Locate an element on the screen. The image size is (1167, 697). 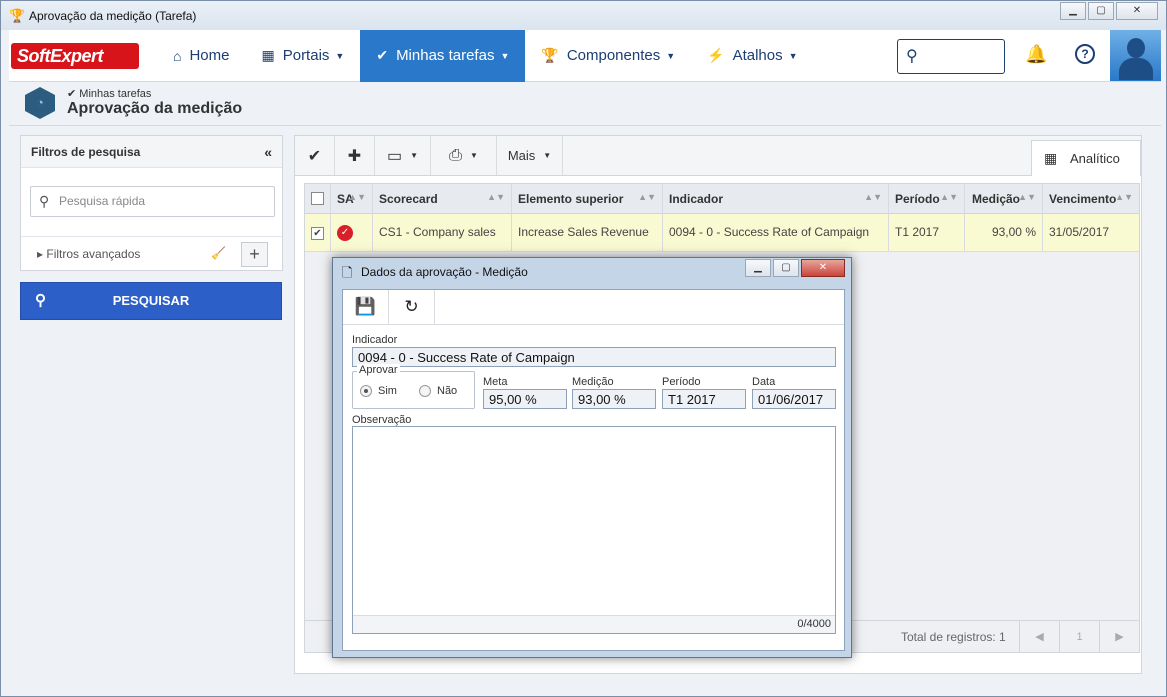
components-icon: ✚ is located at coordinates (355, 155).